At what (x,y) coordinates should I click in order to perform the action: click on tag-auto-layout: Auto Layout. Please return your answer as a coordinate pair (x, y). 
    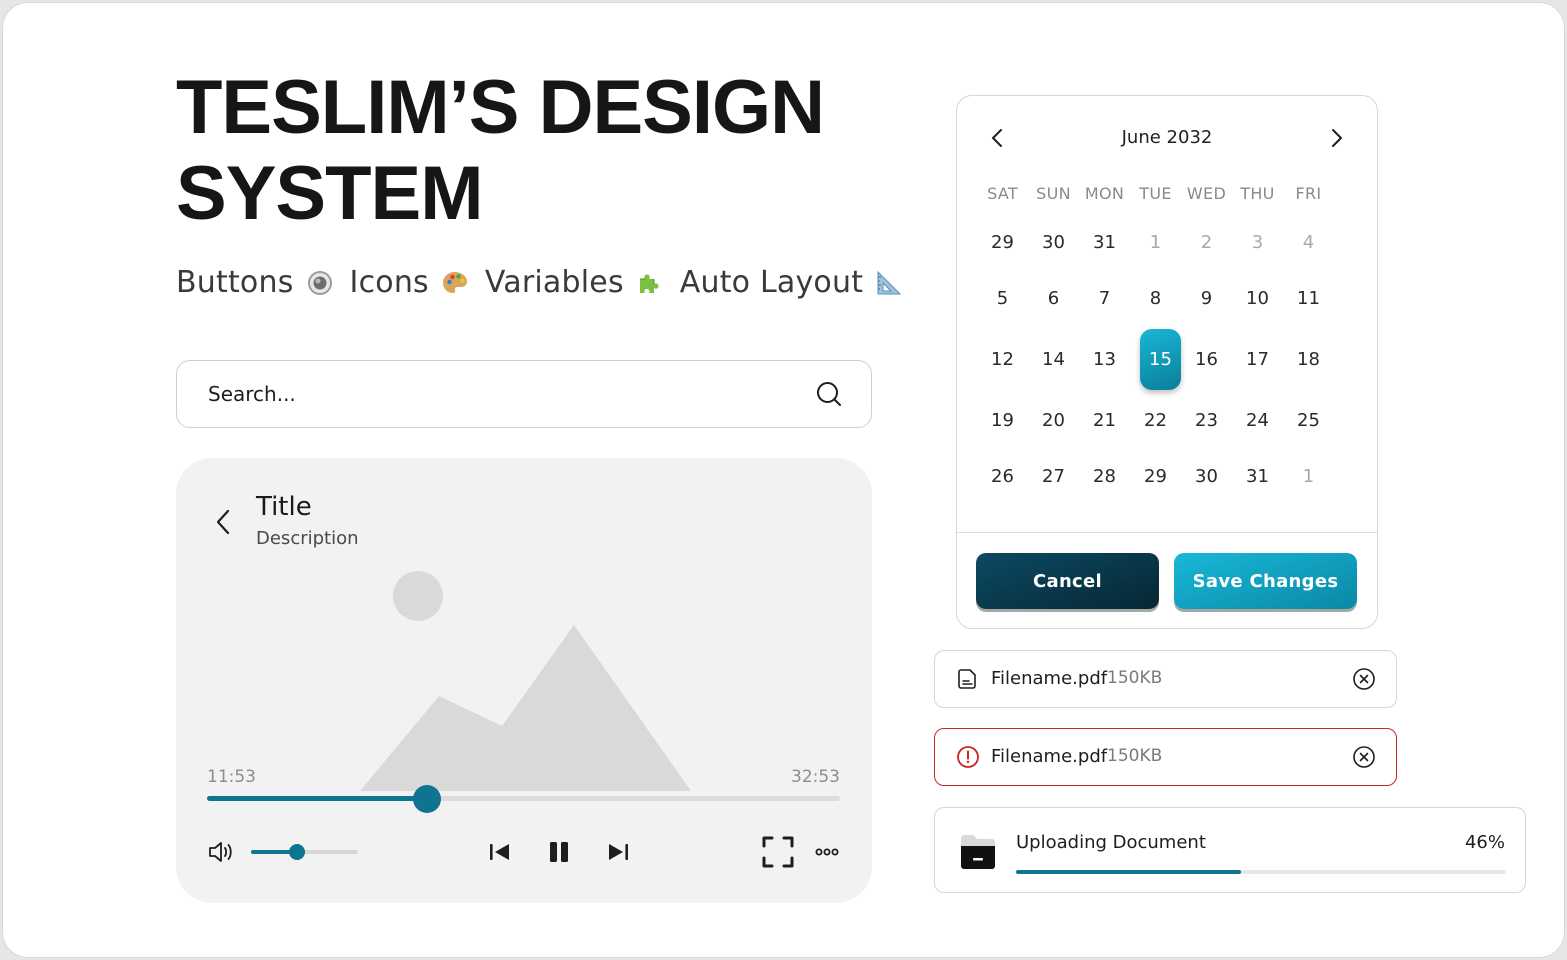
    Looking at the image, I should click on (791, 282).